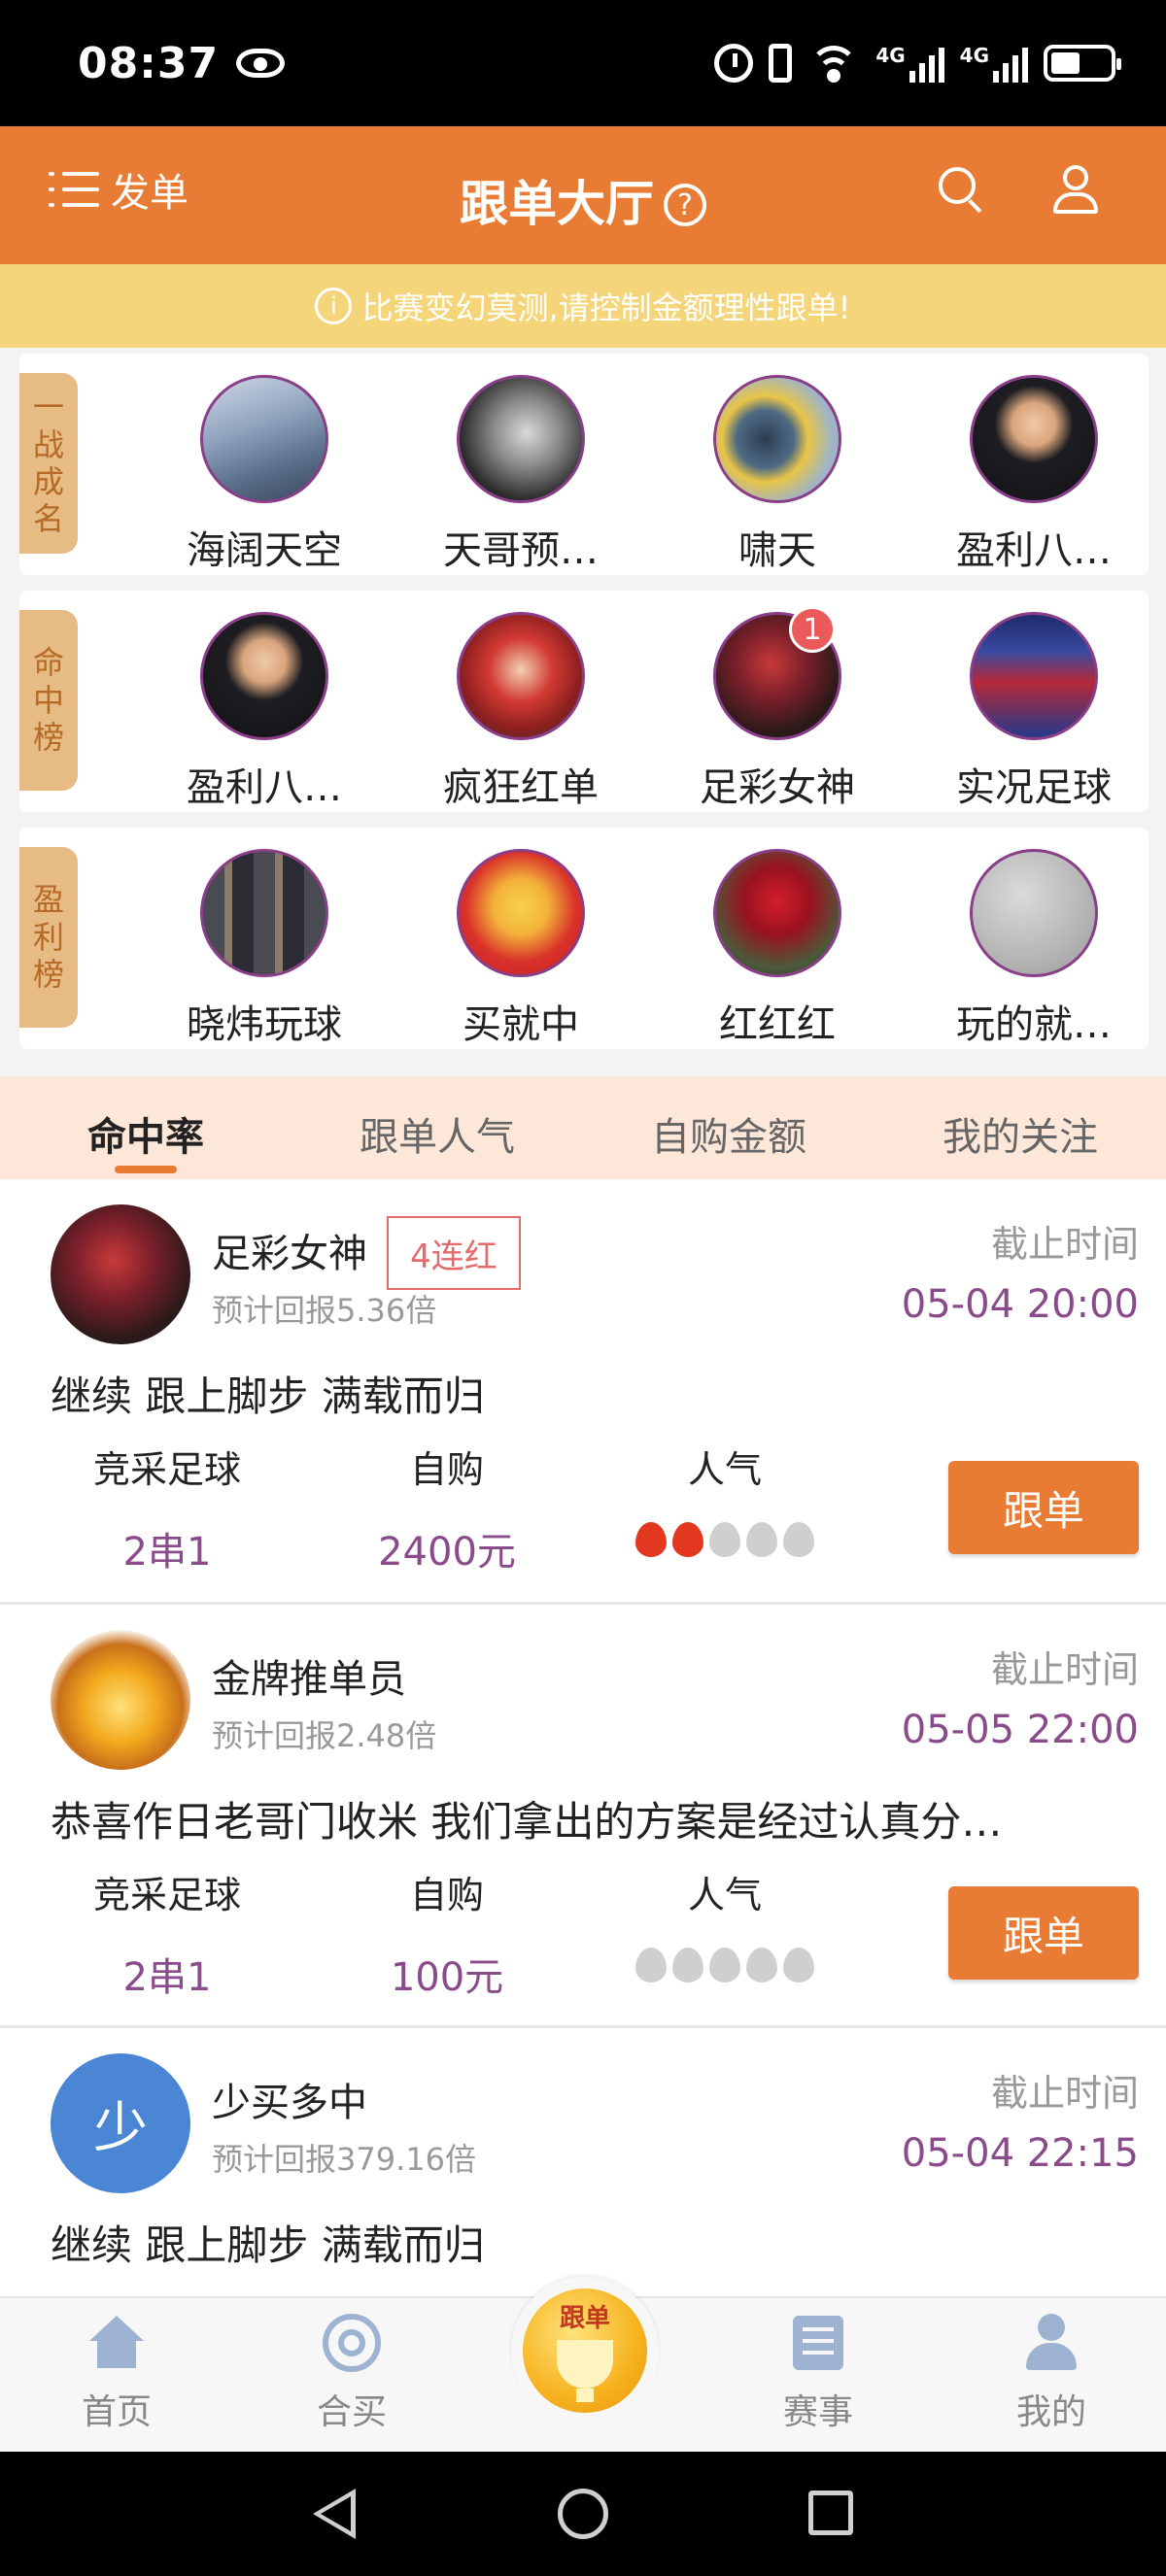 Image resolution: width=1166 pixels, height=2576 pixels. Describe the element at coordinates (728, 1127) in the screenshot. I see `tab-self-purchase: 自购金额` at that location.